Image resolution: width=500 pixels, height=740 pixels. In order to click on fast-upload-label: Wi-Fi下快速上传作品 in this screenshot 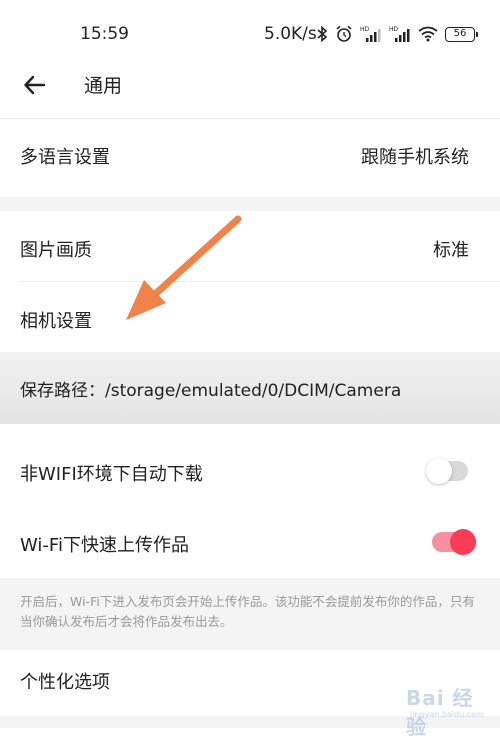, I will do `click(104, 545)`.